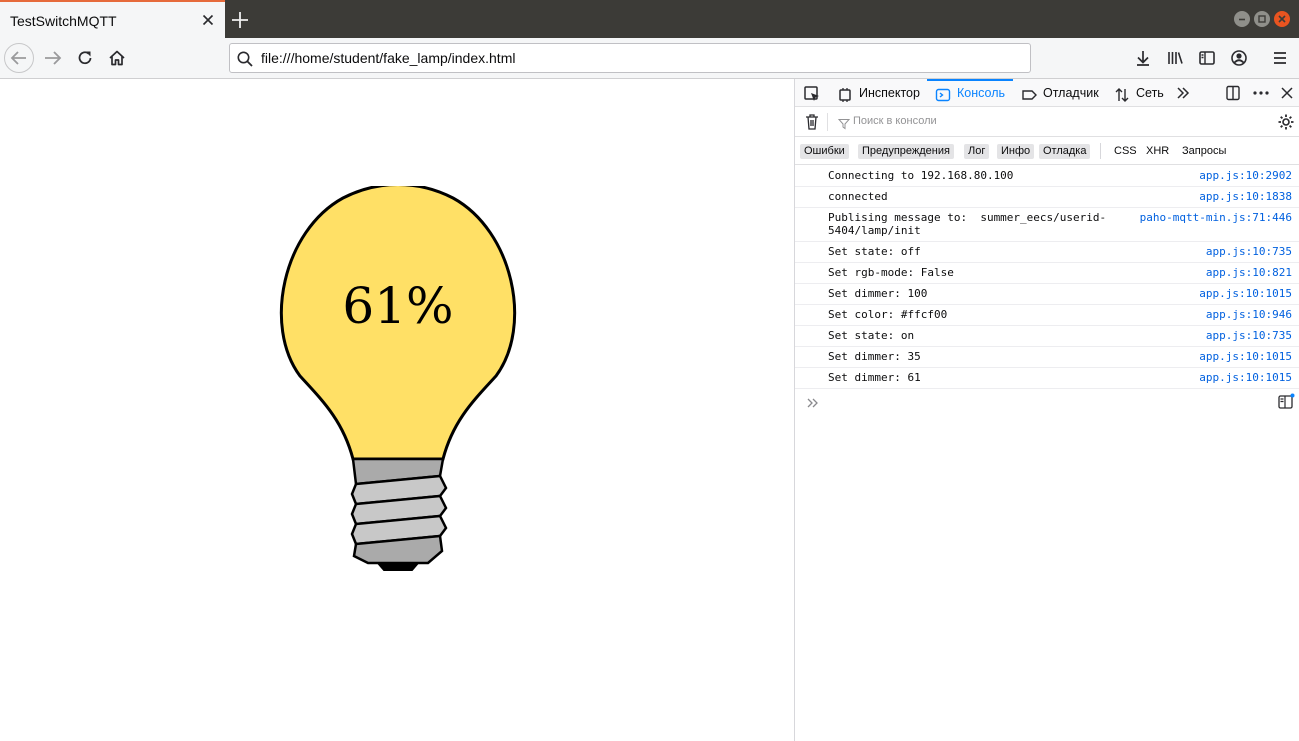 This screenshot has width=1299, height=741. Describe the element at coordinates (906, 151) in the screenshot. I see `filter-warnings: Предупреждения` at that location.